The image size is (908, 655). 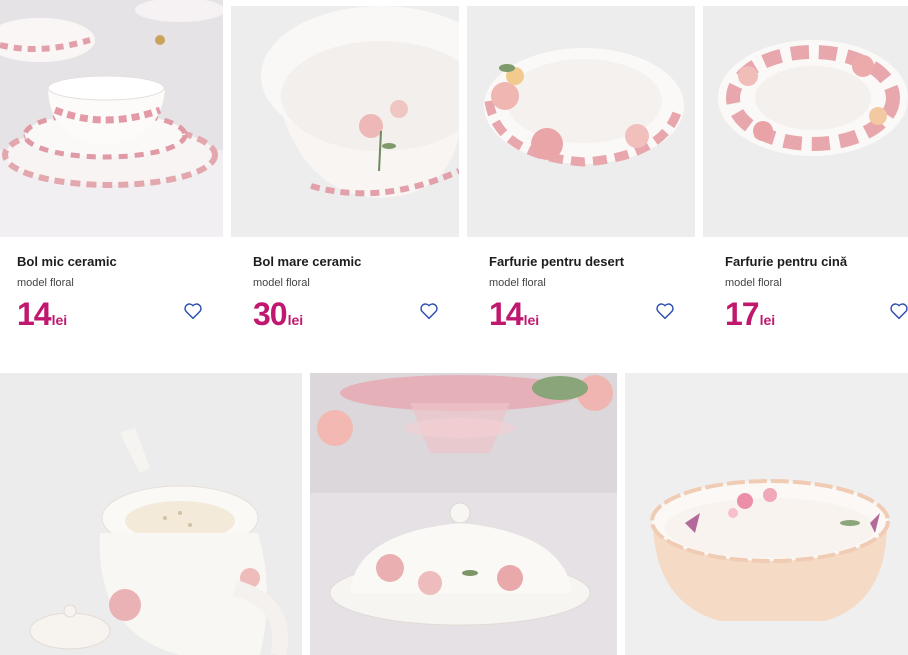 I want to click on product-price: 17lei, so click(x=750, y=314).